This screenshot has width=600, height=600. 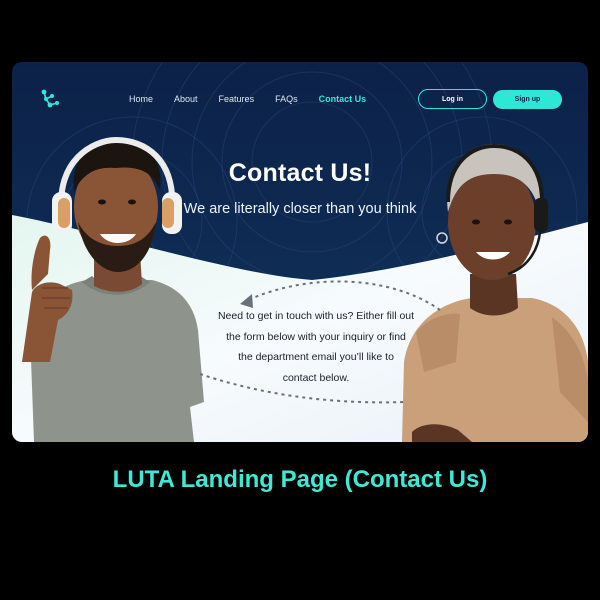 I want to click on luta-molecule-icon, so click(x=50, y=99).